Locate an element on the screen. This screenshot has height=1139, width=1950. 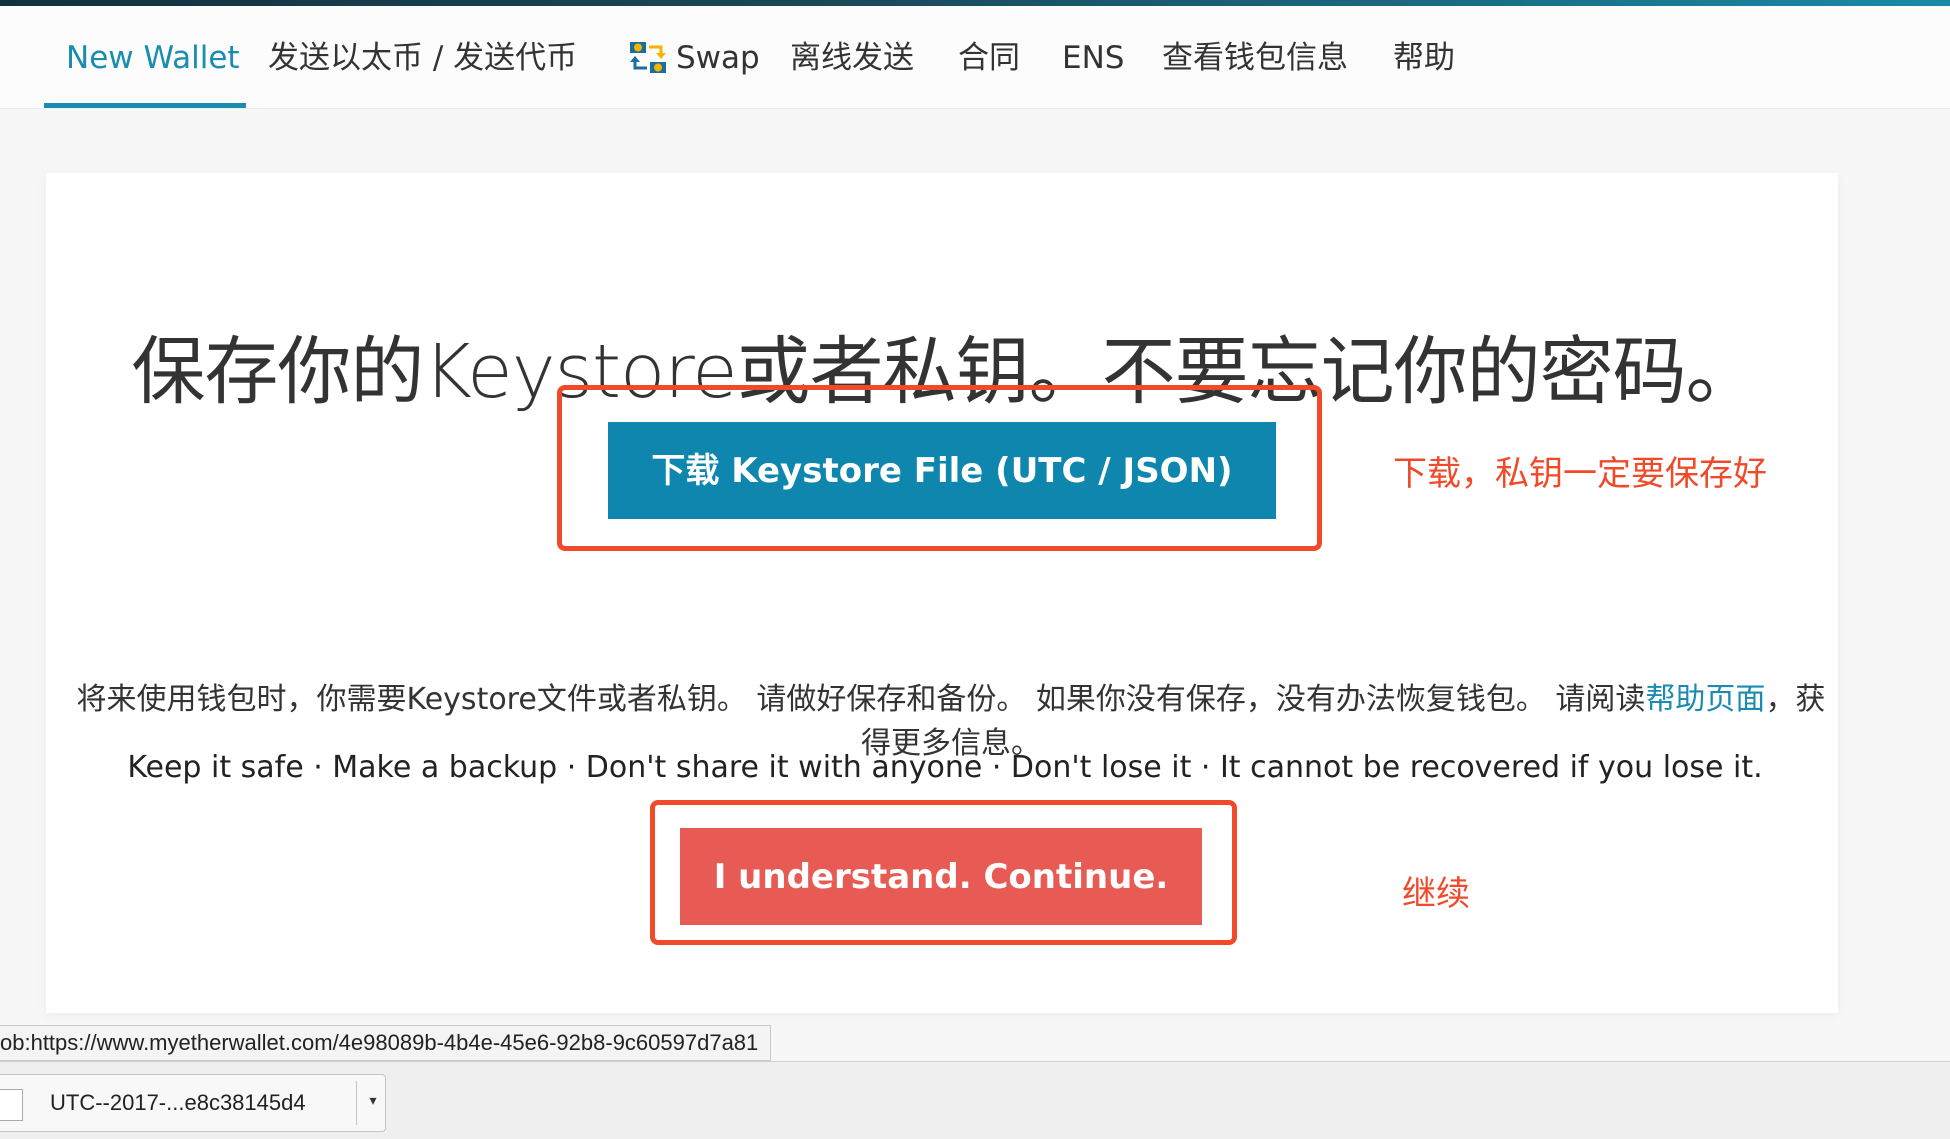
nav-contracts: 合同 is located at coordinates (989, 56).